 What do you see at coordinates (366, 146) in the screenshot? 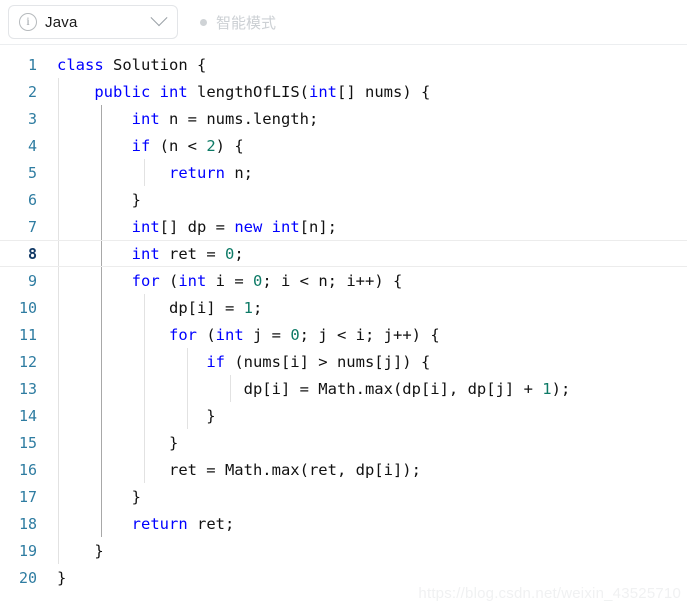
I see `line-content: if (n < 2) {` at bounding box center [366, 146].